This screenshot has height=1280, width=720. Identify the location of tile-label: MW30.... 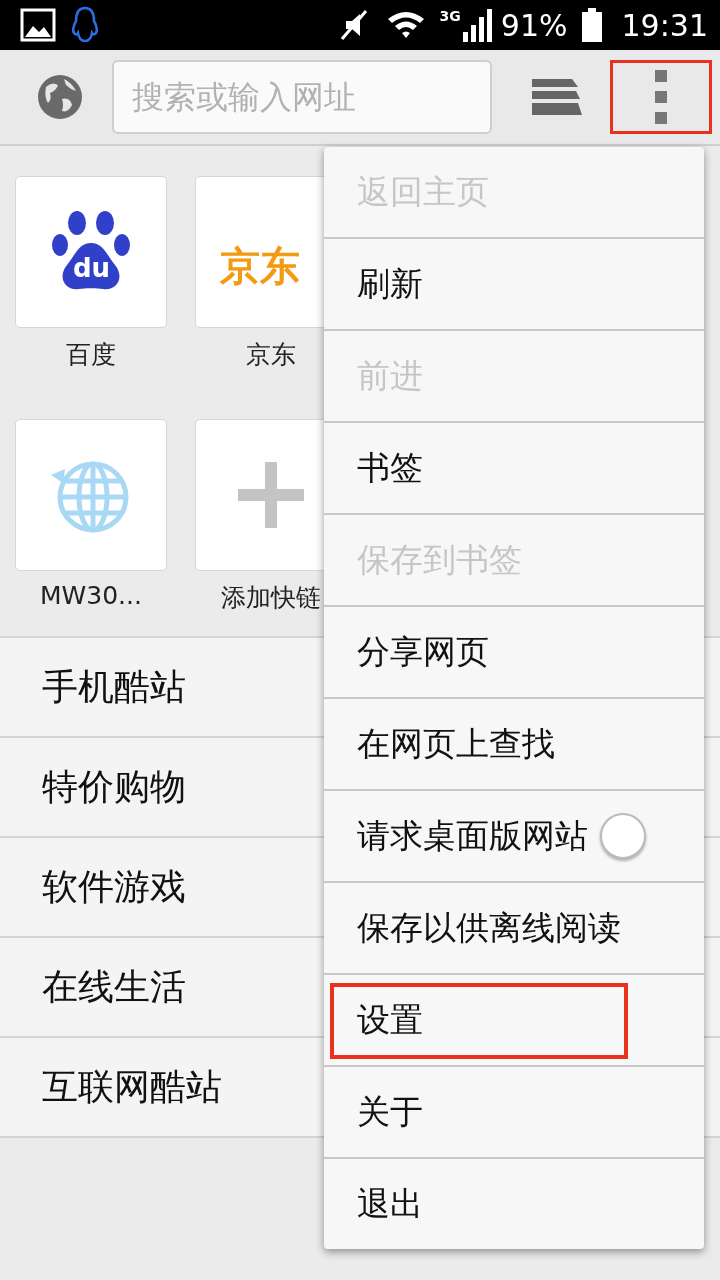
(91, 595).